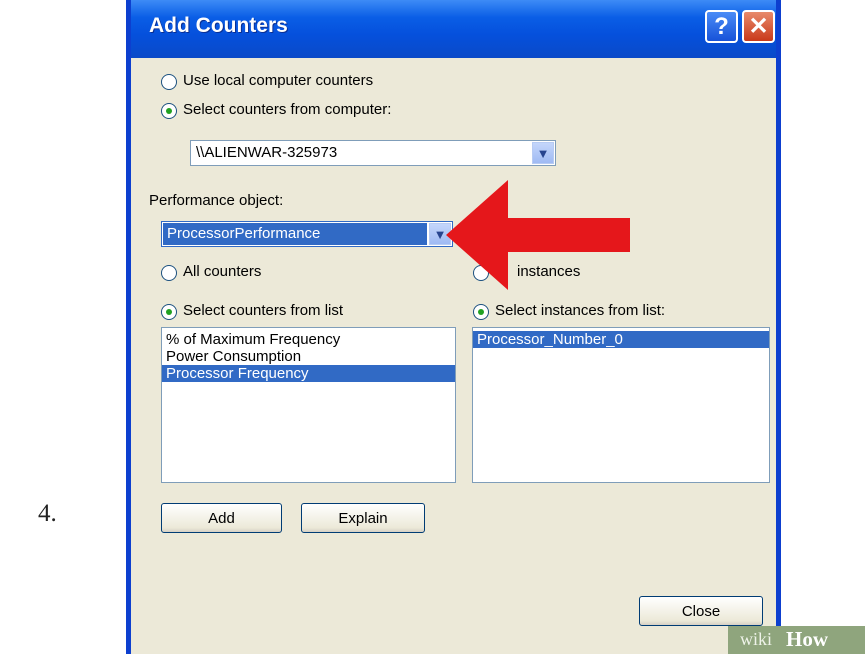  Describe the element at coordinates (218, 25) in the screenshot. I see `dialog-title: Add Counters` at that location.